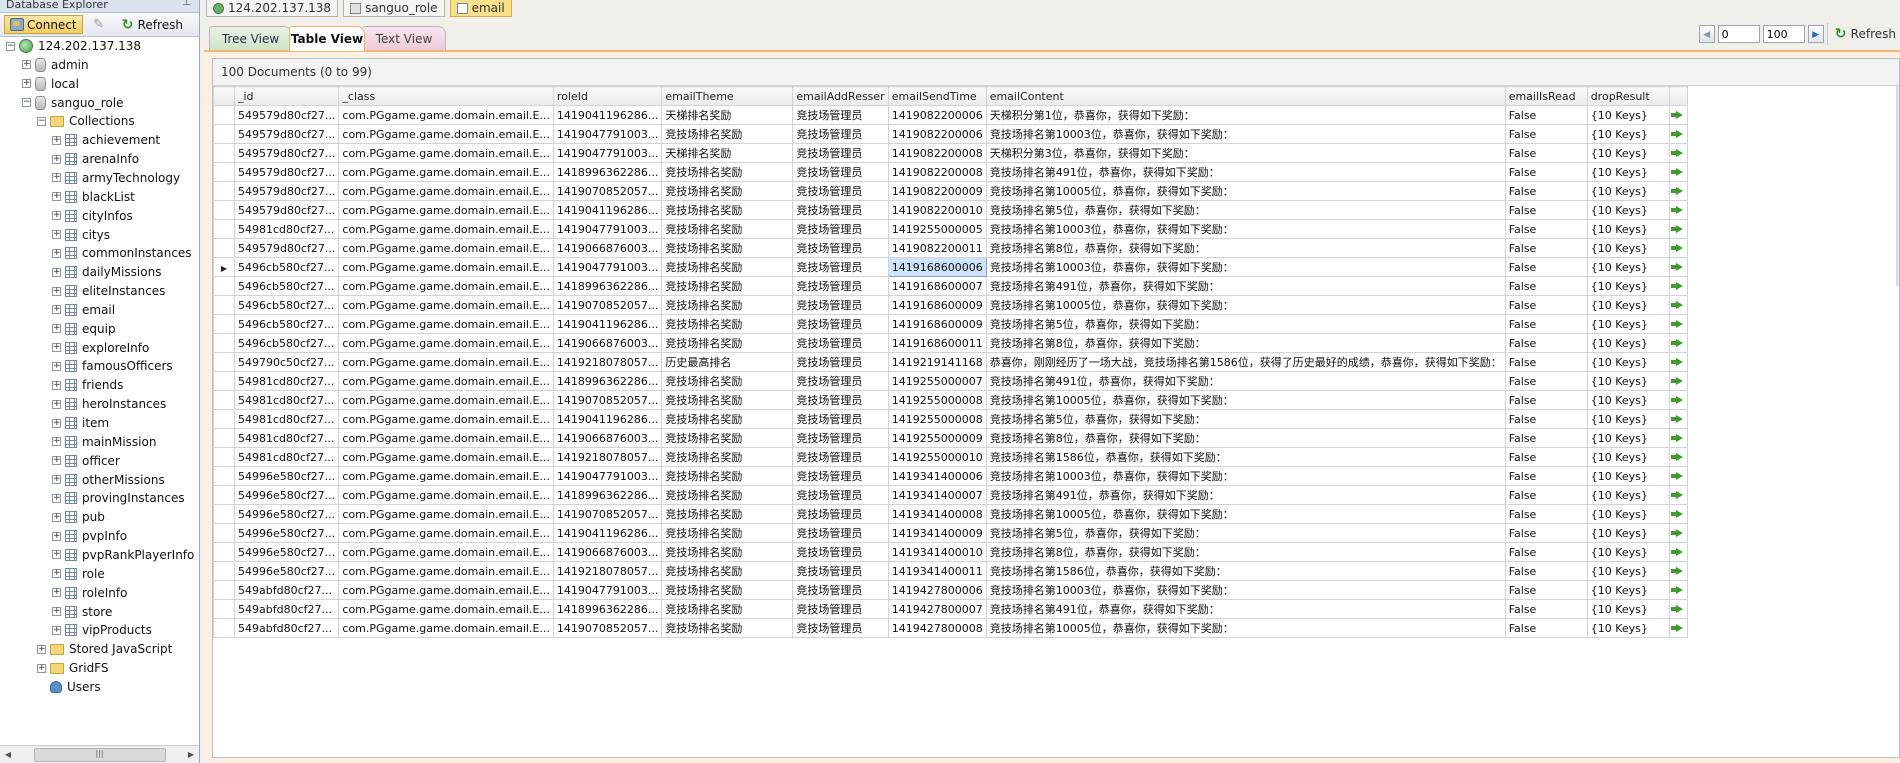 The width and height of the screenshot is (1900, 763). What do you see at coordinates (937, 438) in the screenshot?
I see `table-cell-emailsendtime: 1419255000009` at bounding box center [937, 438].